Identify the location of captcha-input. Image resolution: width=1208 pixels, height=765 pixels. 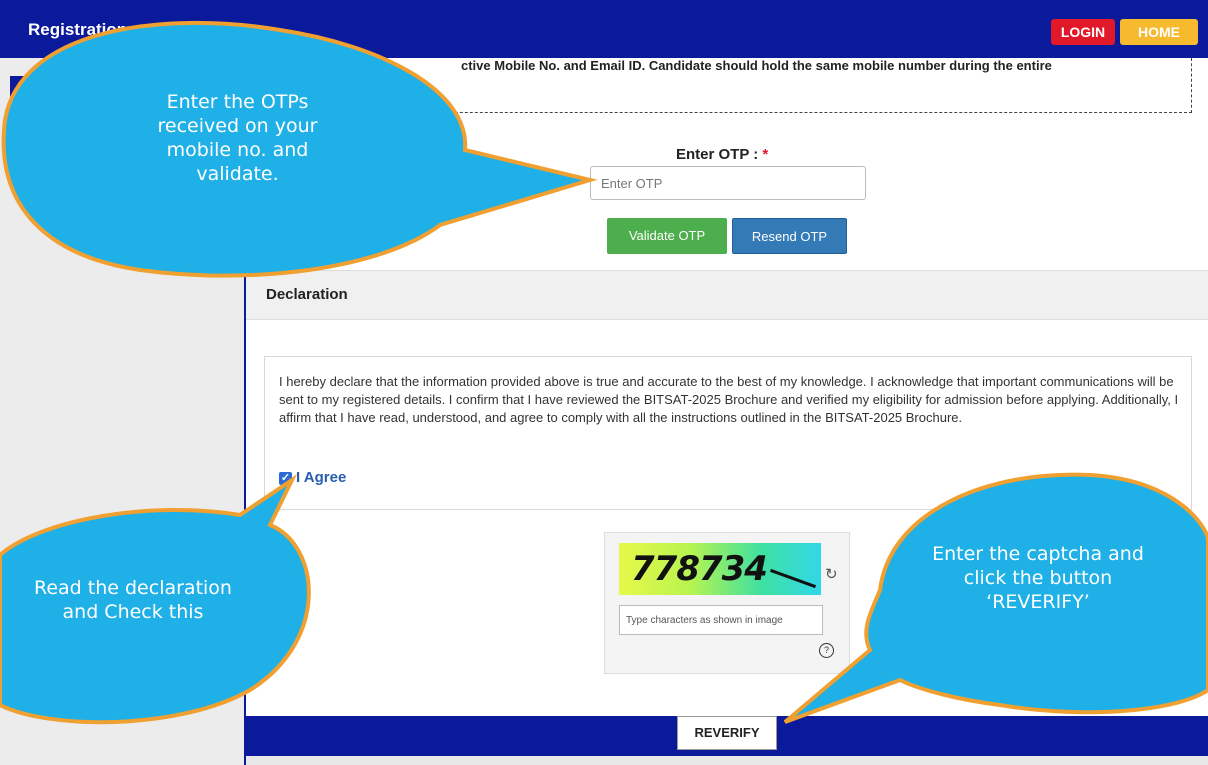
(721, 620).